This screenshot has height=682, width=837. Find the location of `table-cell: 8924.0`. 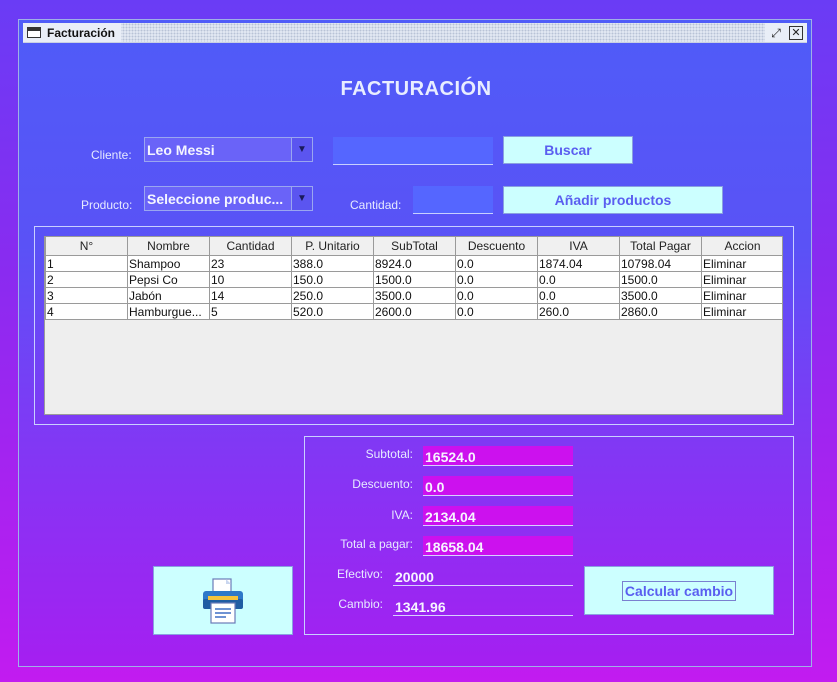

table-cell: 8924.0 is located at coordinates (414, 263).